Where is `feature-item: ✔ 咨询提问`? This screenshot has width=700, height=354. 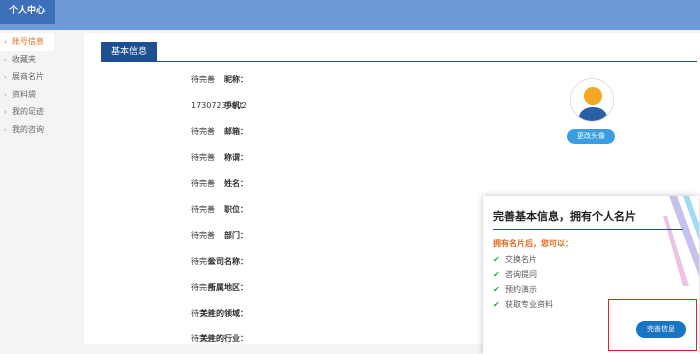 feature-item: ✔ 咨询提问 is located at coordinates (515, 275).